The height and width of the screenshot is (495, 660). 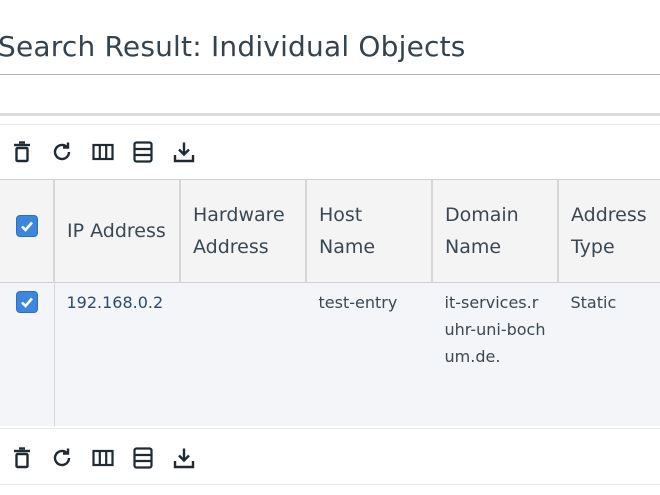 What do you see at coordinates (233, 46) in the screenshot?
I see `page-title: Search Result: Individual Objects` at bounding box center [233, 46].